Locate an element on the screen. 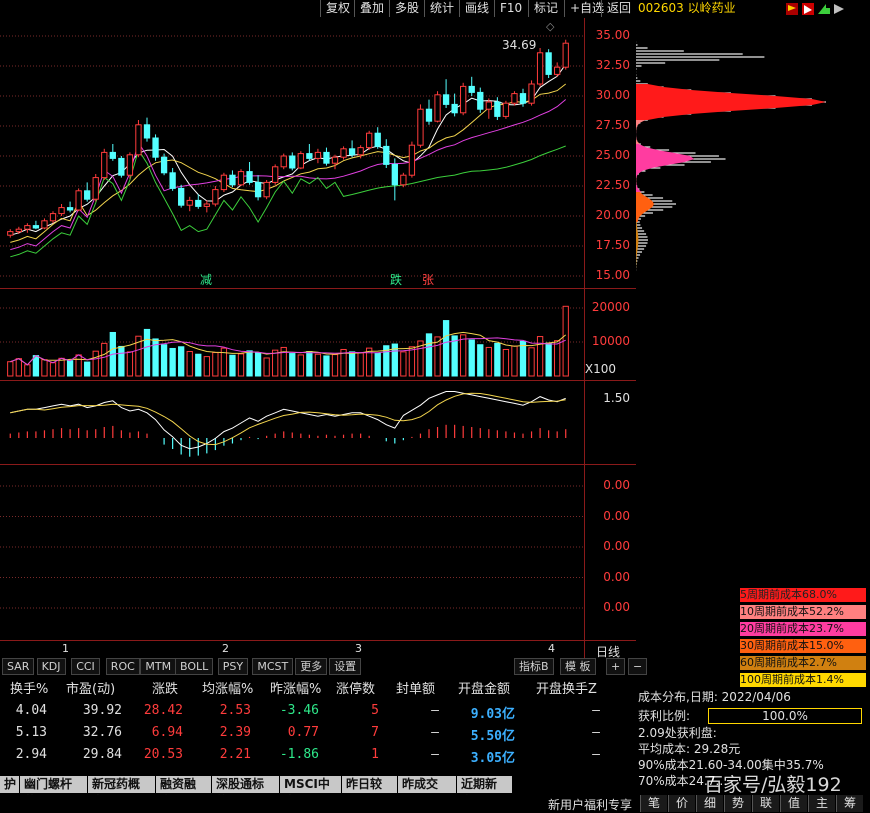  category-tab: 昨日较弱 is located at coordinates (370, 792).